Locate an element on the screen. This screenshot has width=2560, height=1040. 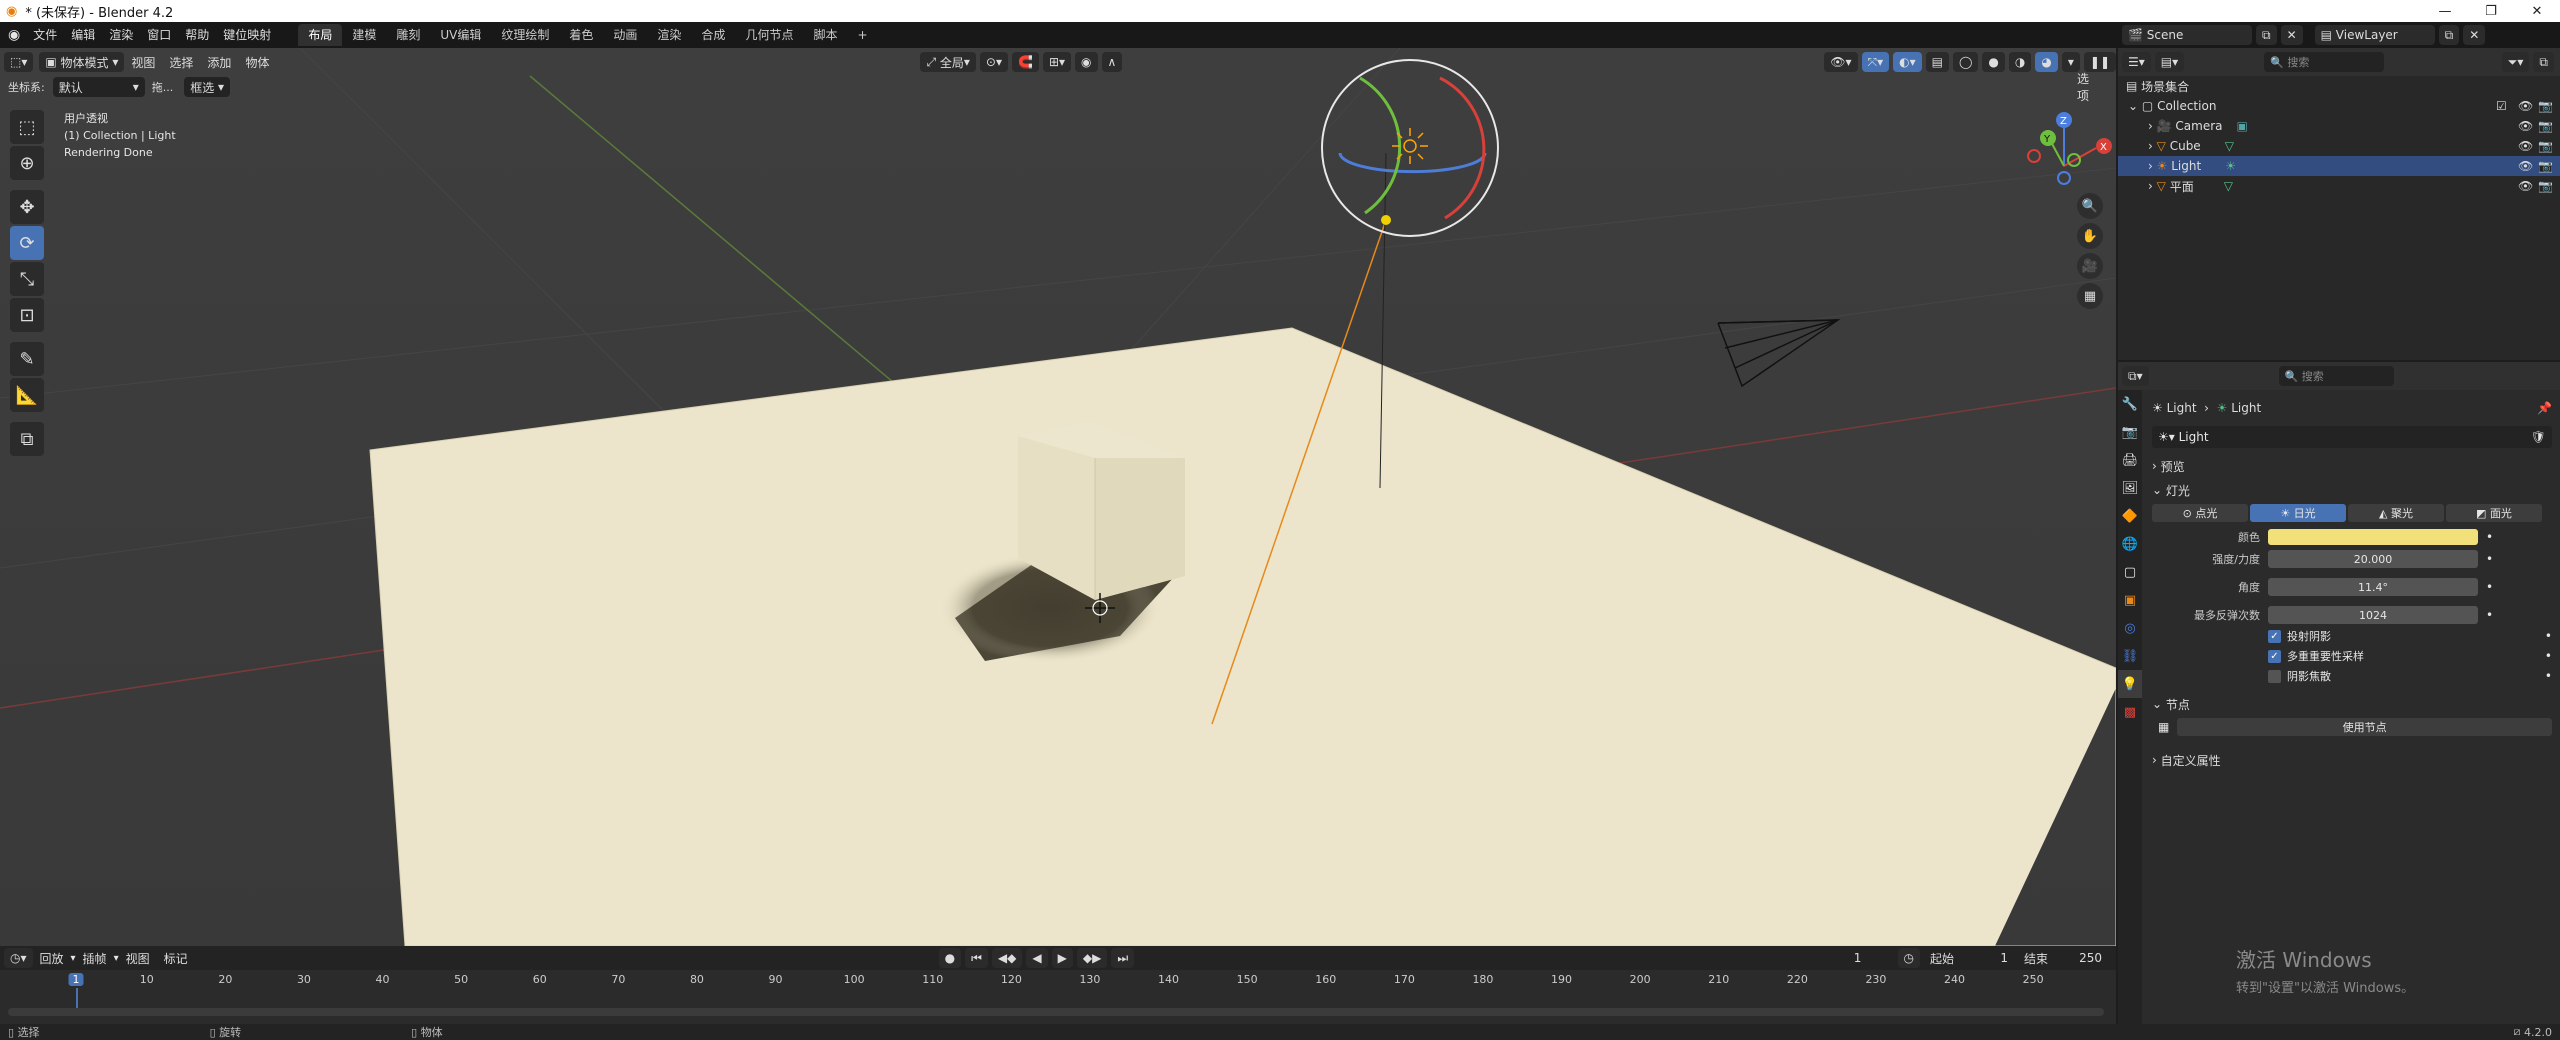
start-frame-field: 起始 1 is located at coordinates (1969, 958).